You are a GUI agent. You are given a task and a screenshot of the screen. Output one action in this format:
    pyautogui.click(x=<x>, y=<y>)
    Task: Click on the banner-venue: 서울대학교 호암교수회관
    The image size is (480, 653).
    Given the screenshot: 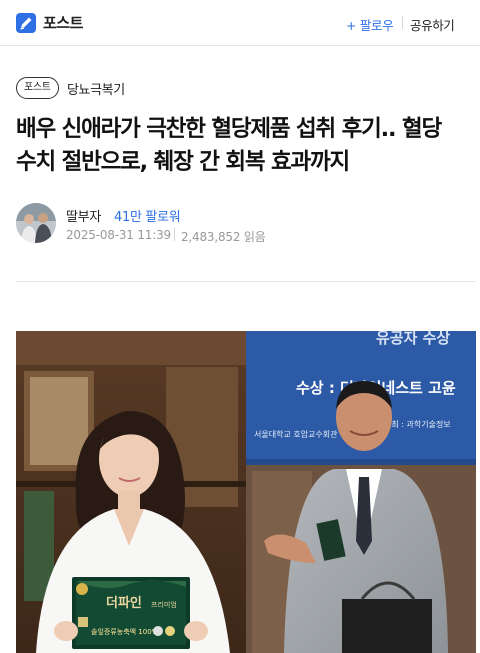 What is the action you would take?
    pyautogui.click(x=296, y=434)
    